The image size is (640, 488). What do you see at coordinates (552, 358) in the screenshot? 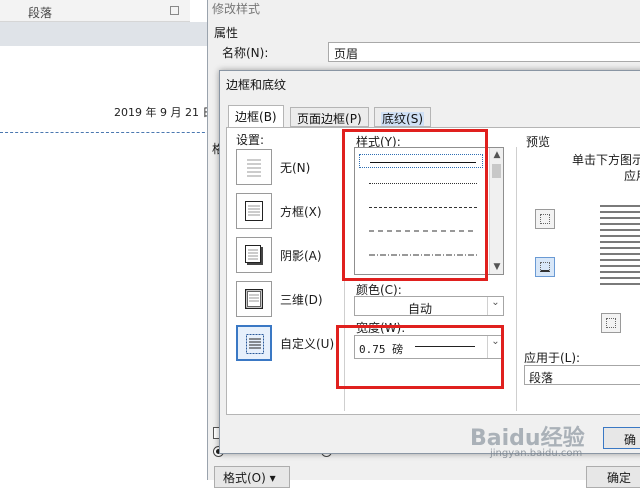
I see `apply-to-label: 应用于(L):` at bounding box center [552, 358].